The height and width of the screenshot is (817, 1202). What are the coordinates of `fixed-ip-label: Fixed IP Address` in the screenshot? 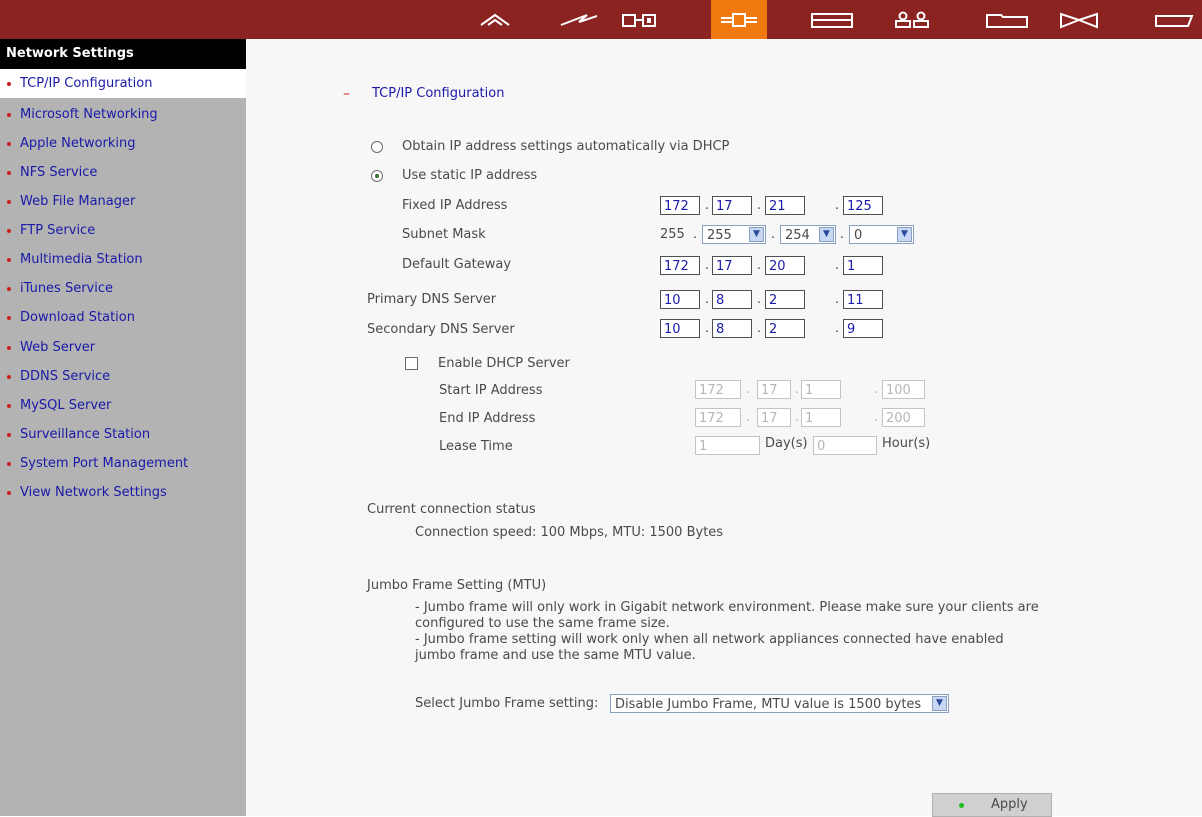 It's located at (455, 205).